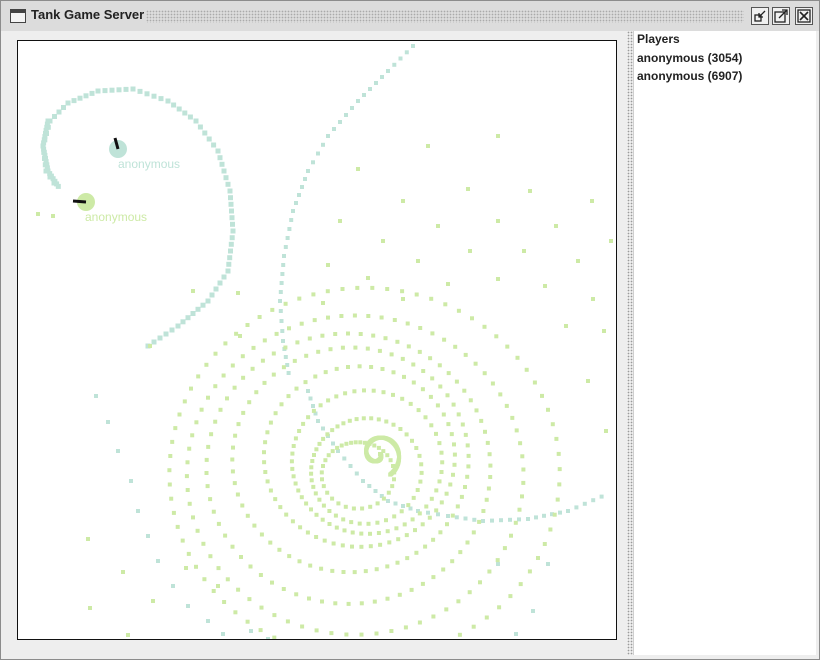 The height and width of the screenshot is (660, 820). I want to click on title-bar: Tank Game Server, so click(410, 16).